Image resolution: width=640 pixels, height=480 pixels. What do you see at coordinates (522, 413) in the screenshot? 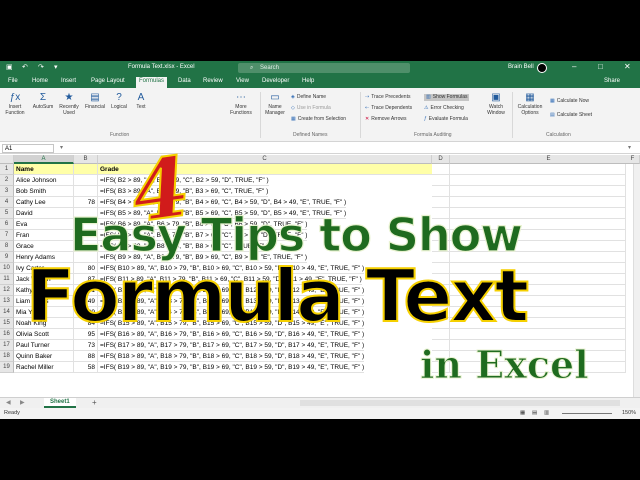
I see `view-normal-icon: ▦` at bounding box center [522, 413].